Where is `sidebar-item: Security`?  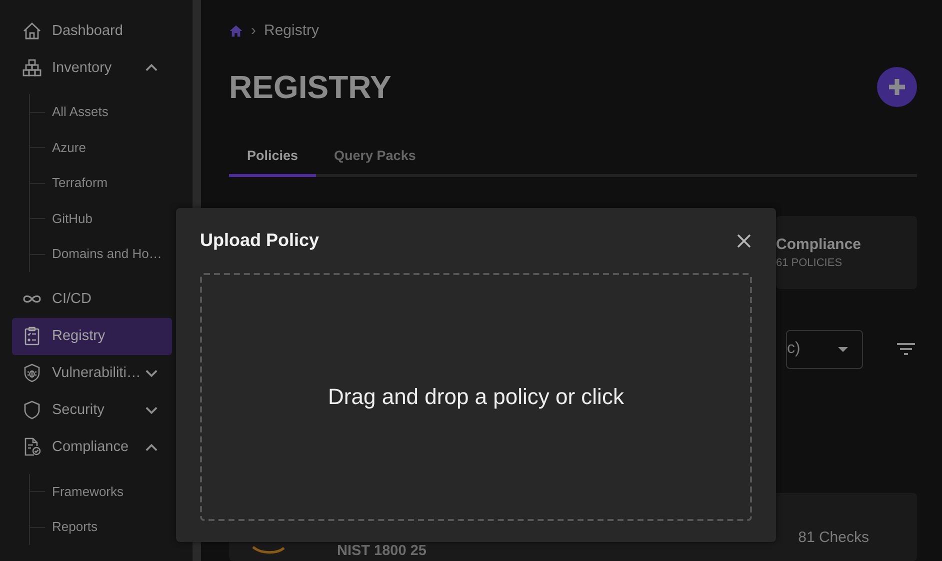 sidebar-item: Security is located at coordinates (92, 410).